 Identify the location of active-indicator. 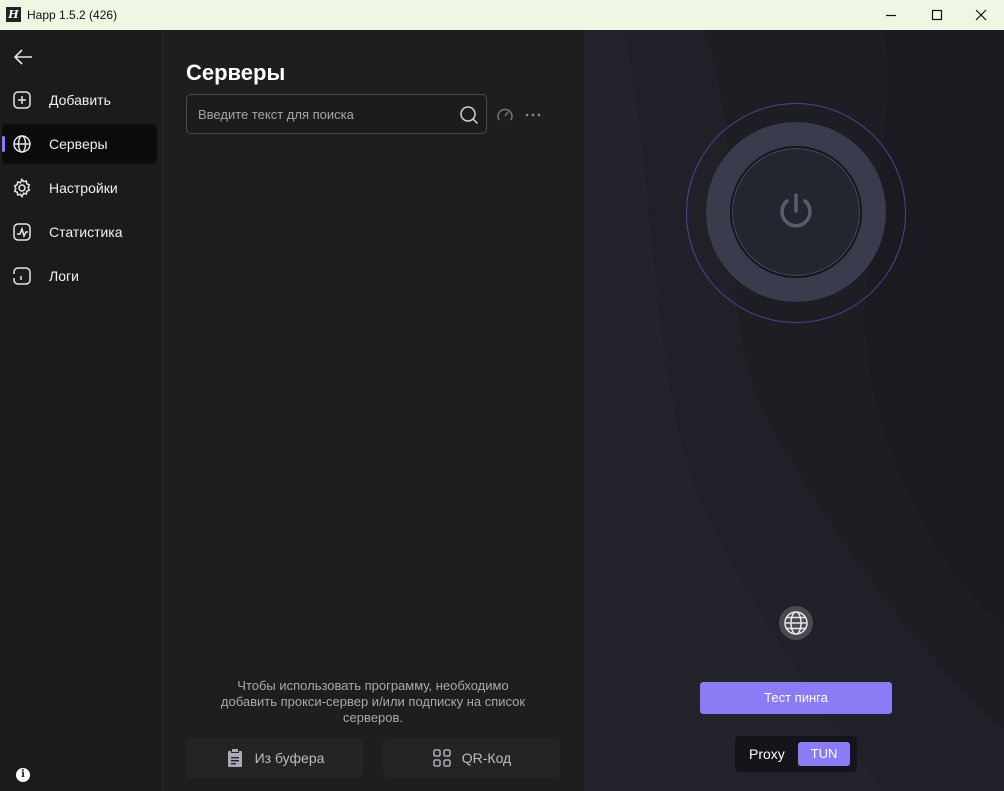
(3, 144).